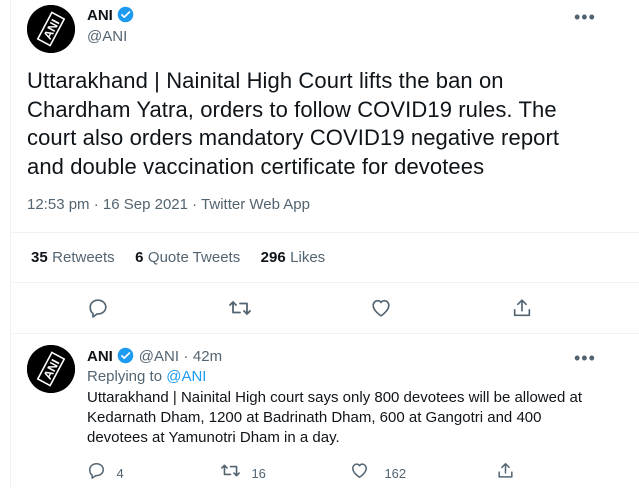  I want to click on likes-stat: 296 Likes, so click(293, 257).